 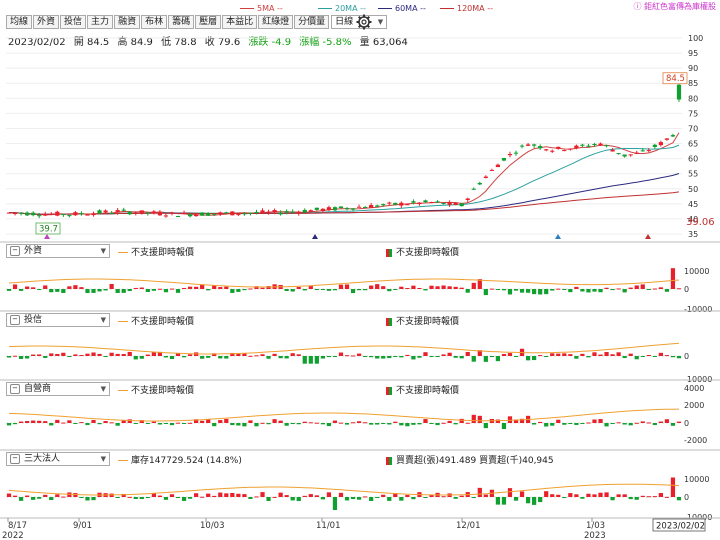 What do you see at coordinates (693, 128) in the screenshot?
I see `price-tick-label: 70` at bounding box center [693, 128].